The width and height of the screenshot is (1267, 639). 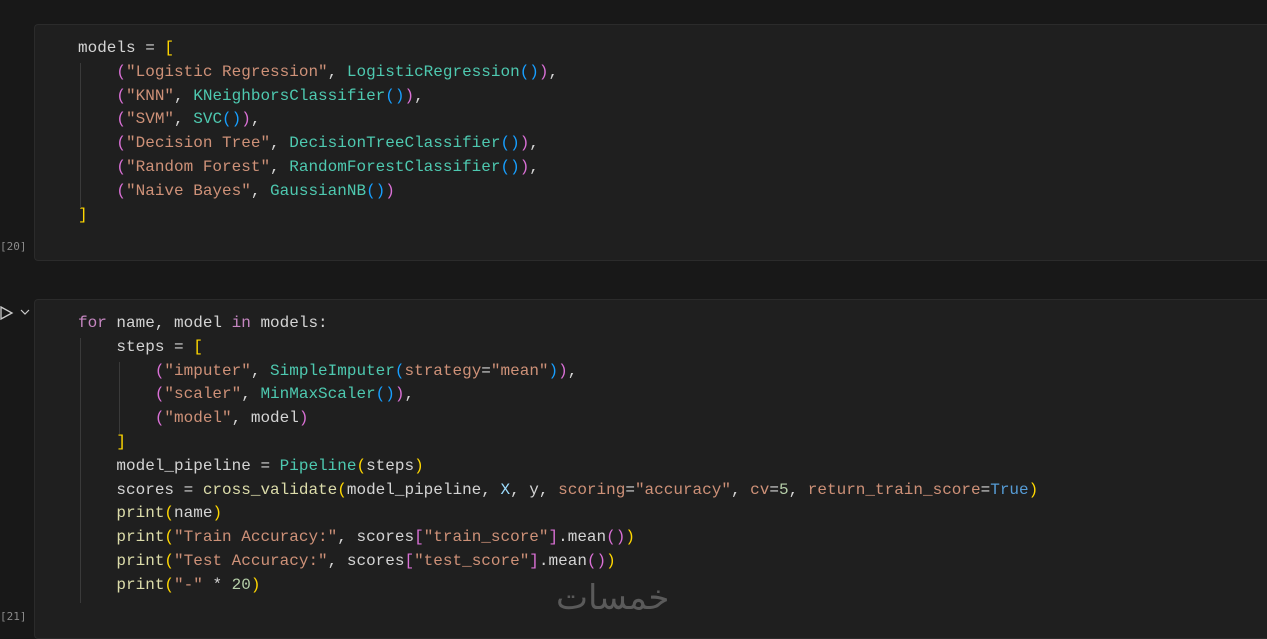 I want to click on code-token: RandomForestClassifier, so click(x=395, y=166).